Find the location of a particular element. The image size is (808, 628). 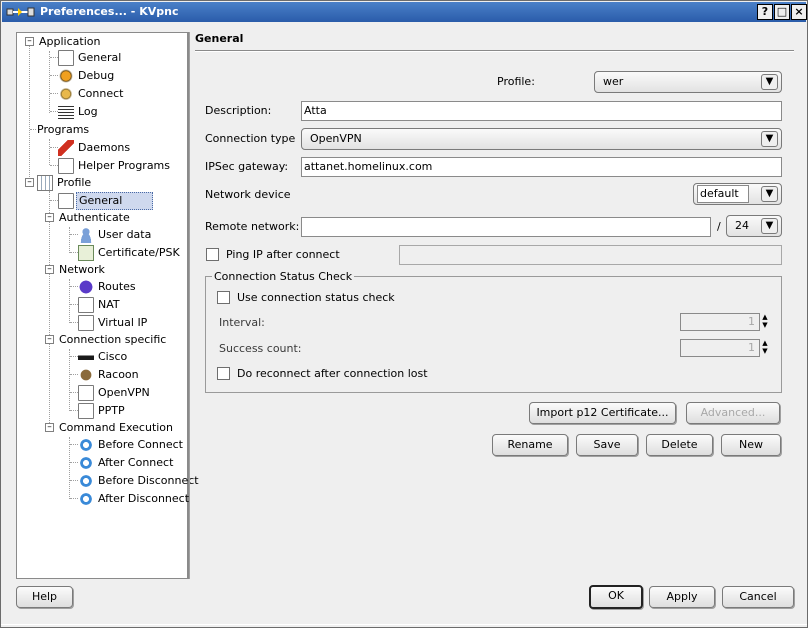

cisco-icon is located at coordinates (86, 357).